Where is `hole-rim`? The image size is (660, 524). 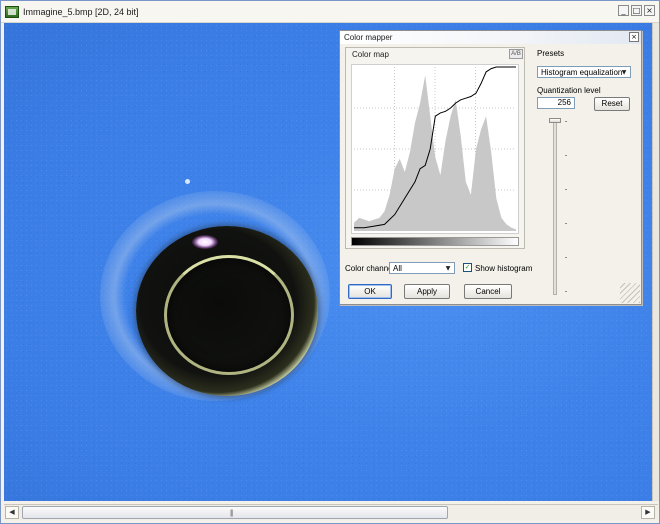
hole-rim is located at coordinates (229, 315).